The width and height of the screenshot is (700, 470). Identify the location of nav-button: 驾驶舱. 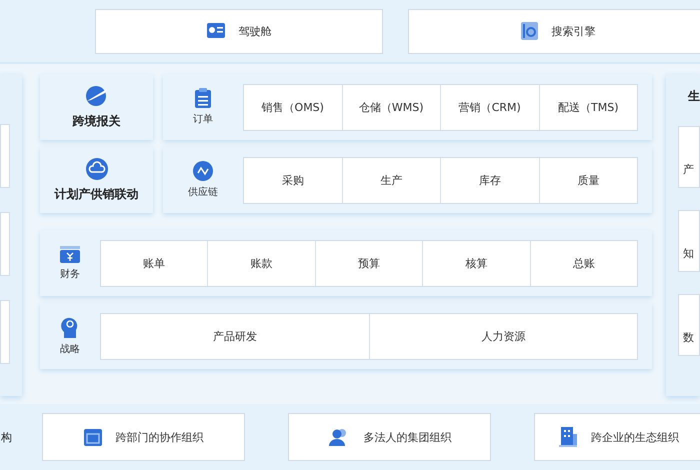
(239, 31).